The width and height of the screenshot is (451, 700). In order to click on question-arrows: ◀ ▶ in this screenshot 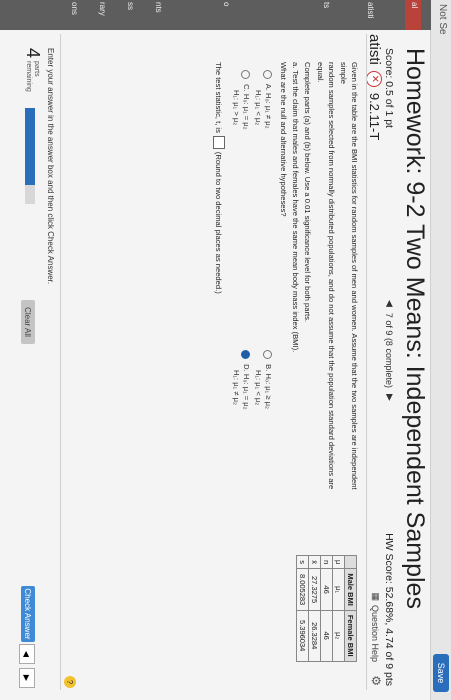, I will do `click(27, 666)`.